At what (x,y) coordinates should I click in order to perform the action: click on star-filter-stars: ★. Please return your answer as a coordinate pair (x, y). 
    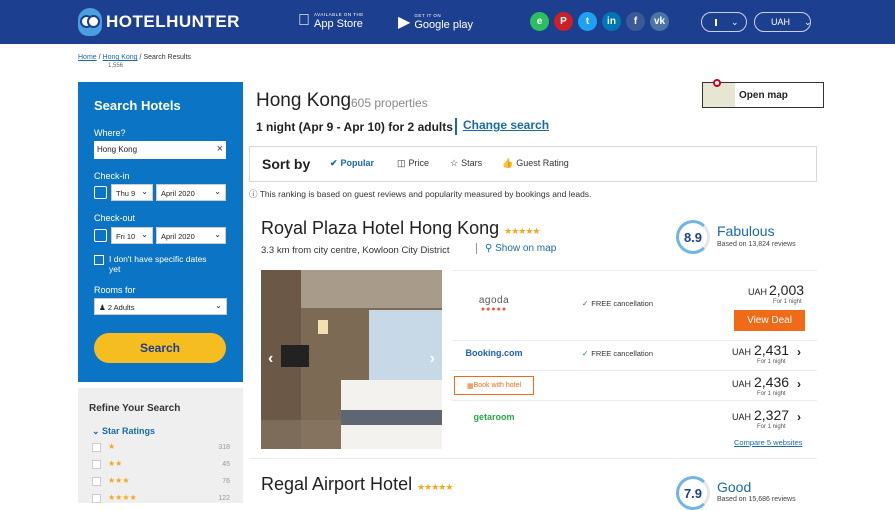
    Looking at the image, I should click on (112, 446).